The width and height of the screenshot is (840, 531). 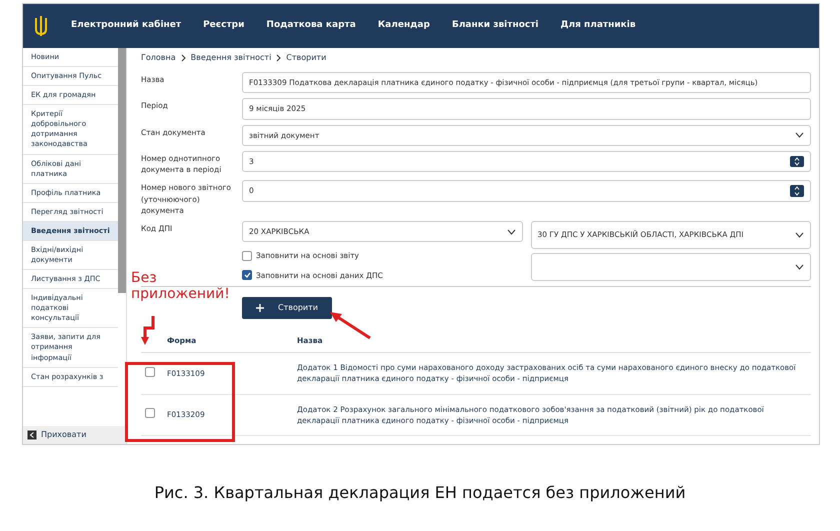 What do you see at coordinates (122, 170) in the screenshot?
I see `scrollbar` at bounding box center [122, 170].